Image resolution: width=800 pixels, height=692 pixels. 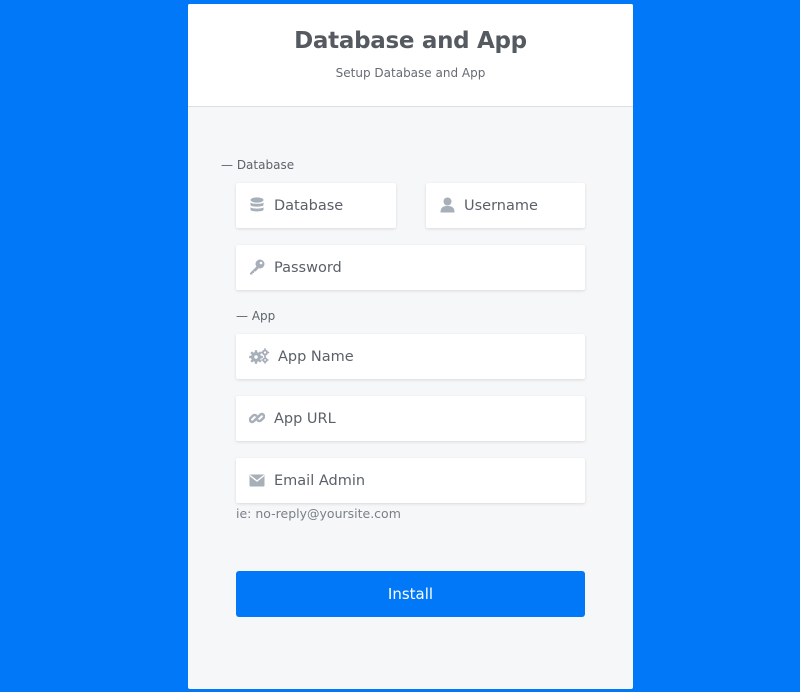 I want to click on app-section-label: — App, so click(x=256, y=316).